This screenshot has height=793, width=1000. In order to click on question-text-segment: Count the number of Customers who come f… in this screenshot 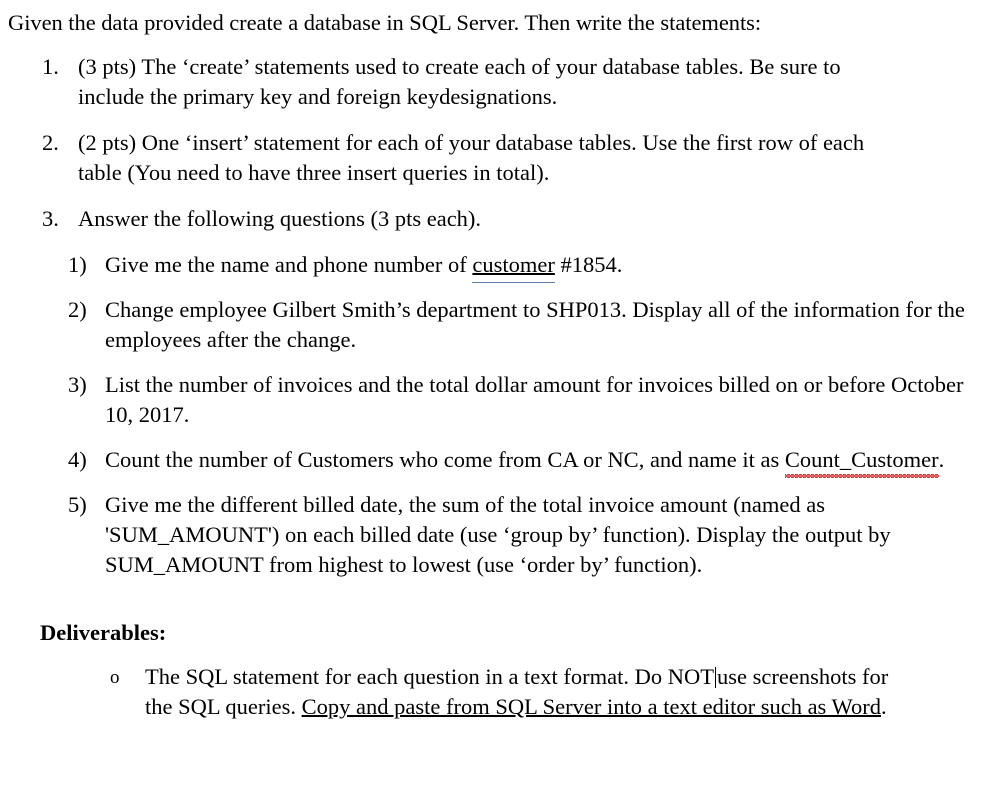, I will do `click(445, 459)`.